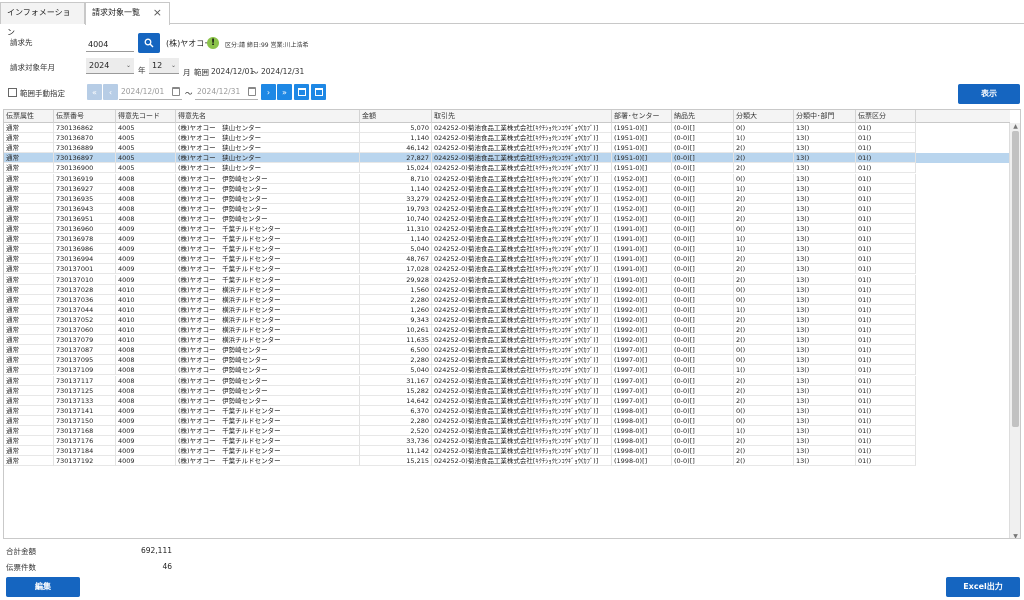 The height and width of the screenshot is (600, 1024). Describe the element at coordinates (642, 116) in the screenshot. I see `column-header: 部署･センター` at that location.